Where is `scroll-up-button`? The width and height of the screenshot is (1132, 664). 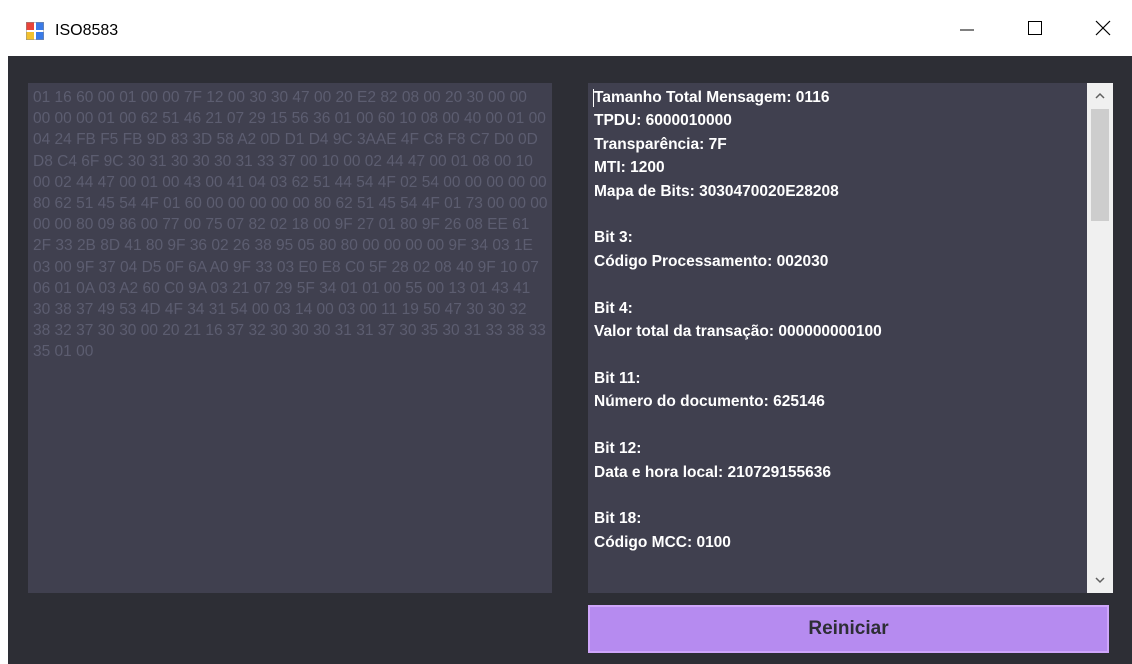 scroll-up-button is located at coordinates (1100, 96).